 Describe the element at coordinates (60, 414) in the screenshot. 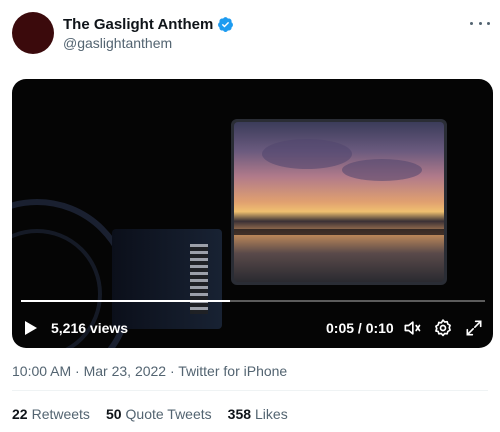

I see `retweets-label: Retweets` at that location.